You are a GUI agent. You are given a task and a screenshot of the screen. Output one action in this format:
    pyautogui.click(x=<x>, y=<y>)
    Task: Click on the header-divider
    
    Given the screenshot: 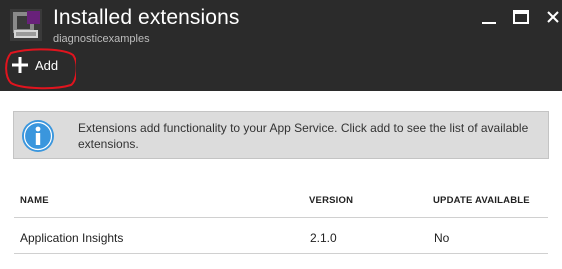 What is the action you would take?
    pyautogui.click(x=281, y=217)
    